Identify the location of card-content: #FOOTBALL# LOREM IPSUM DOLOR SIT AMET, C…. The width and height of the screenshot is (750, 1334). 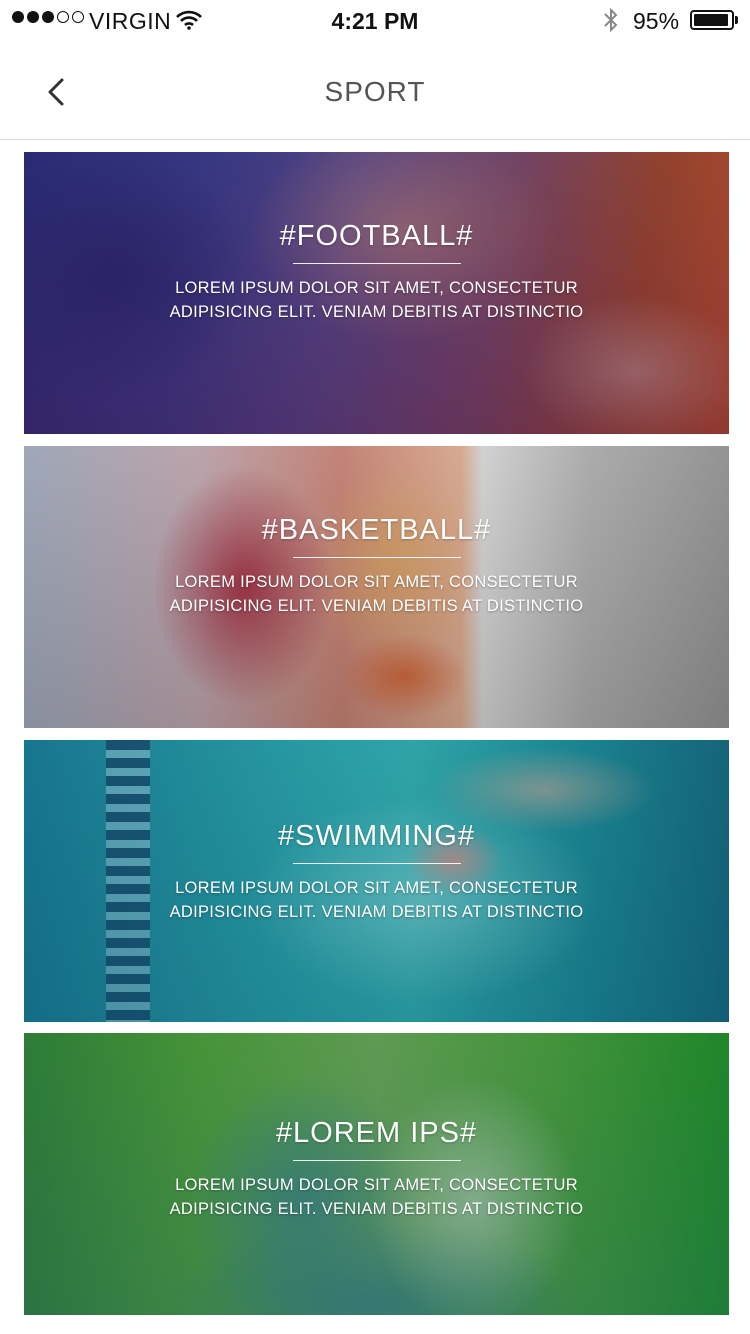
(376, 272).